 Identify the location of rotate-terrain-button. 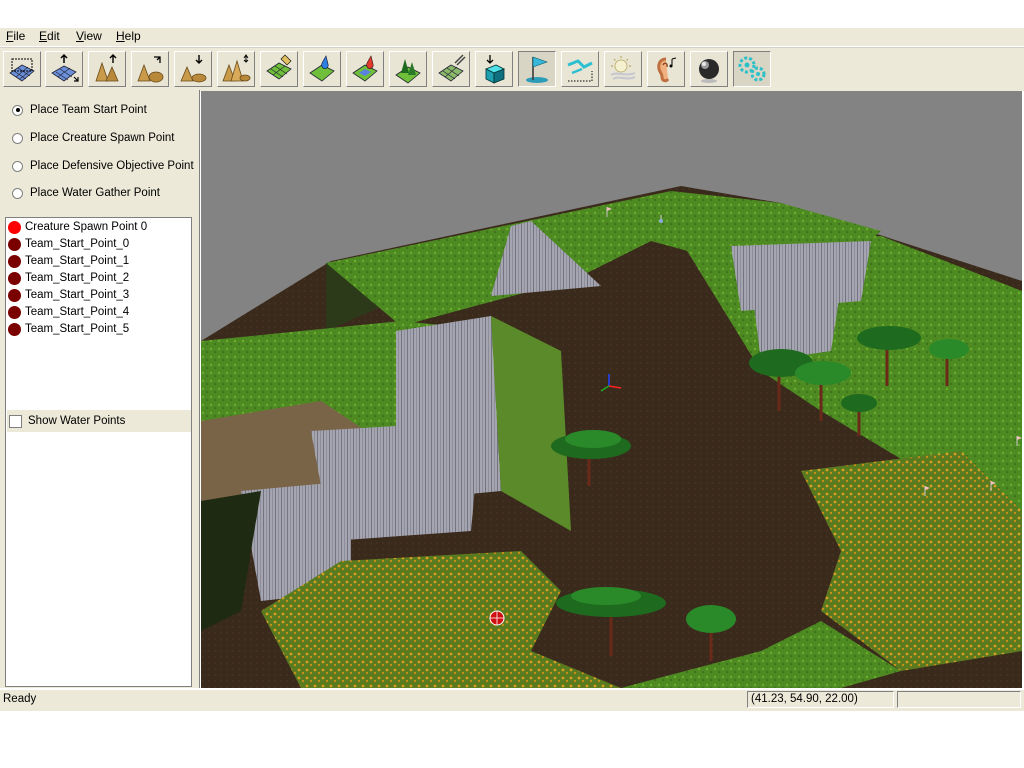
(150, 69).